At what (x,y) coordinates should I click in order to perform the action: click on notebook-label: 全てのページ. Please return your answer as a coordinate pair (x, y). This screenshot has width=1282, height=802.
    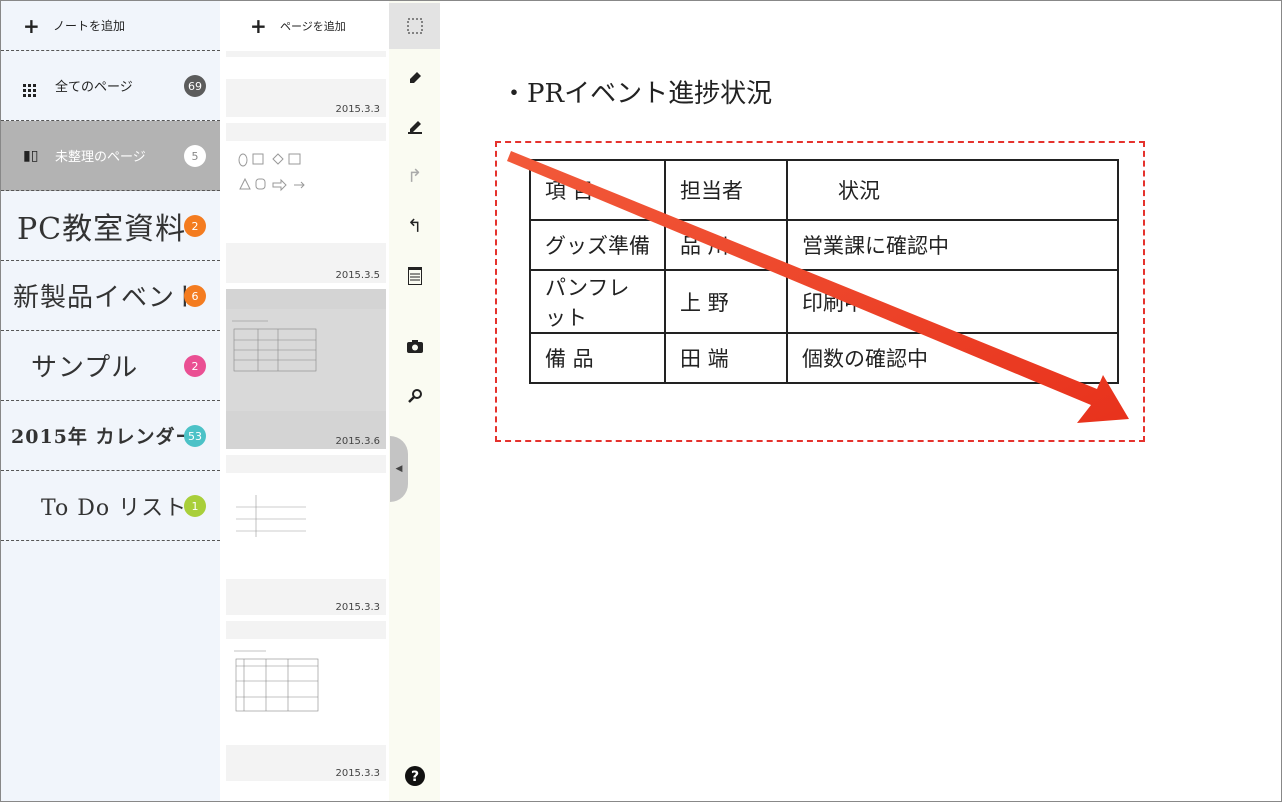
    Looking at the image, I should click on (94, 87).